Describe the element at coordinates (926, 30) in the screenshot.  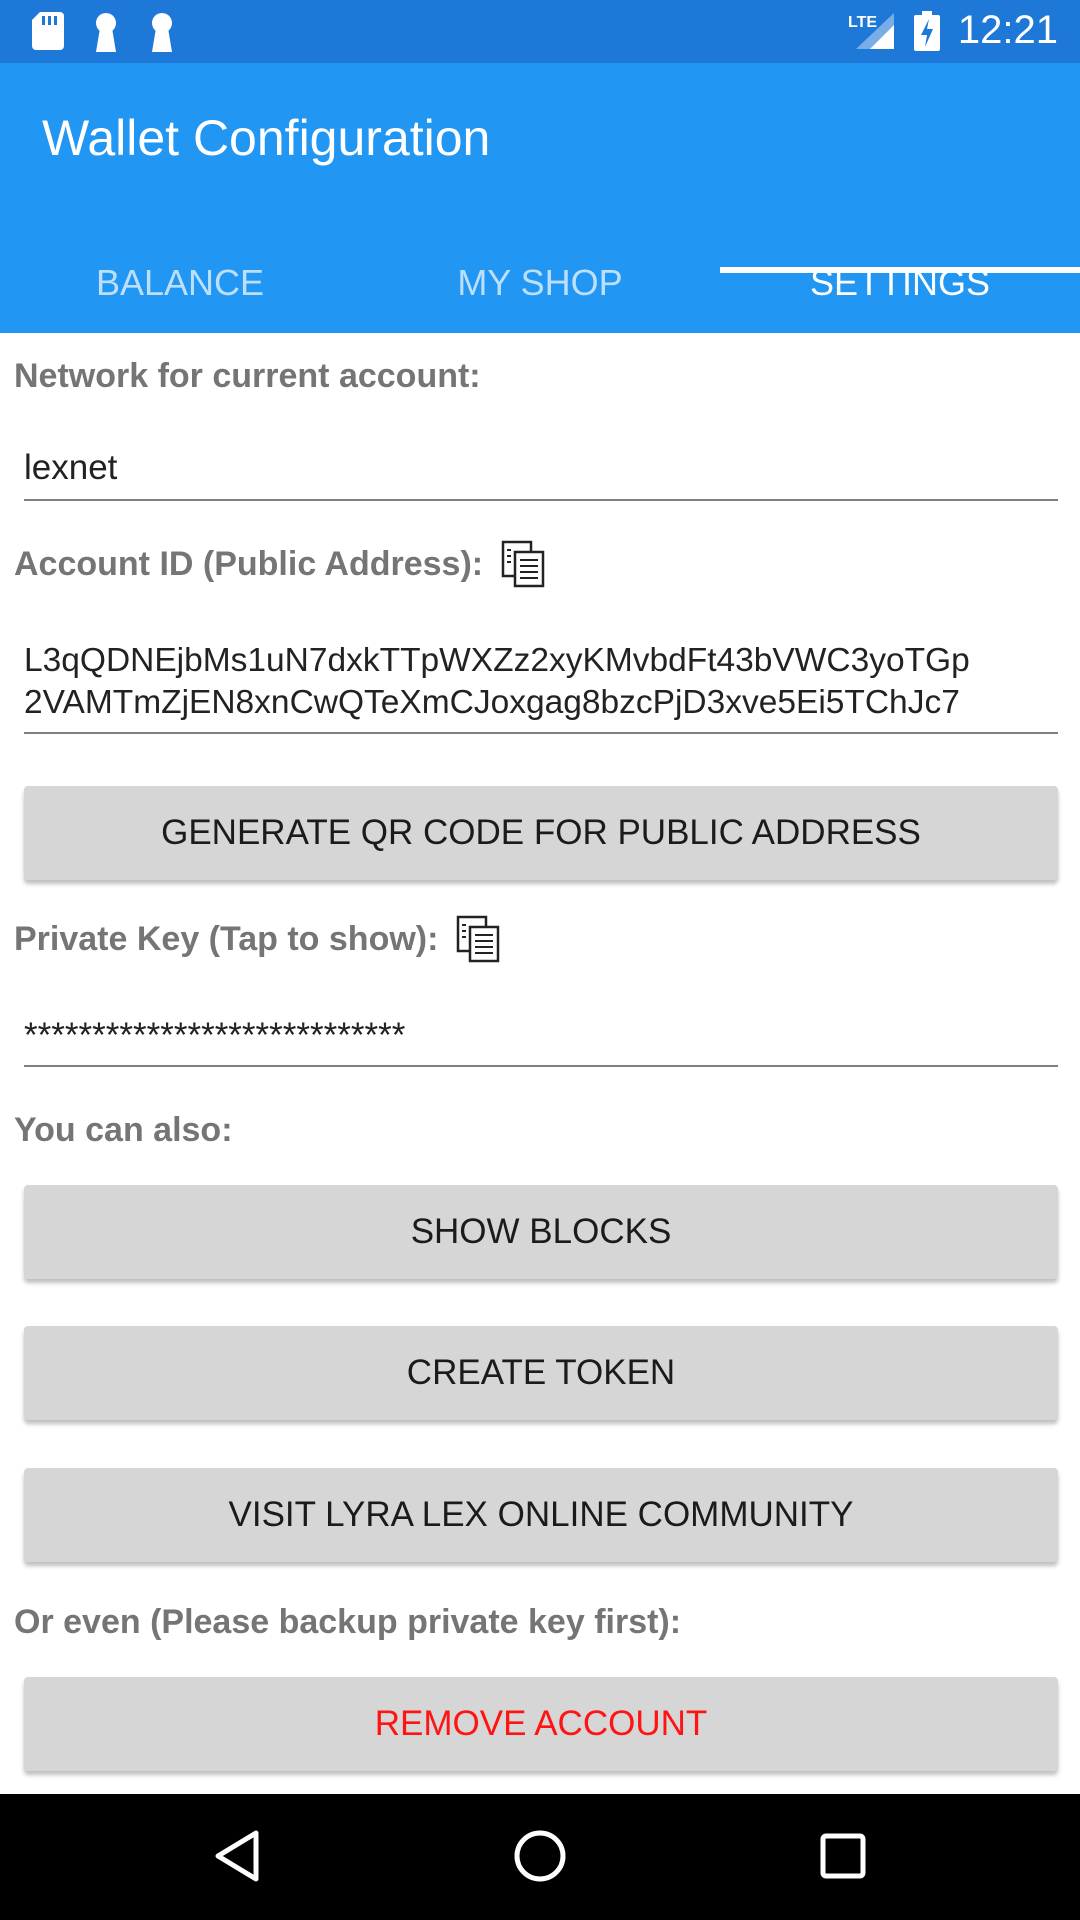
I see `battery-charging-icon` at that location.